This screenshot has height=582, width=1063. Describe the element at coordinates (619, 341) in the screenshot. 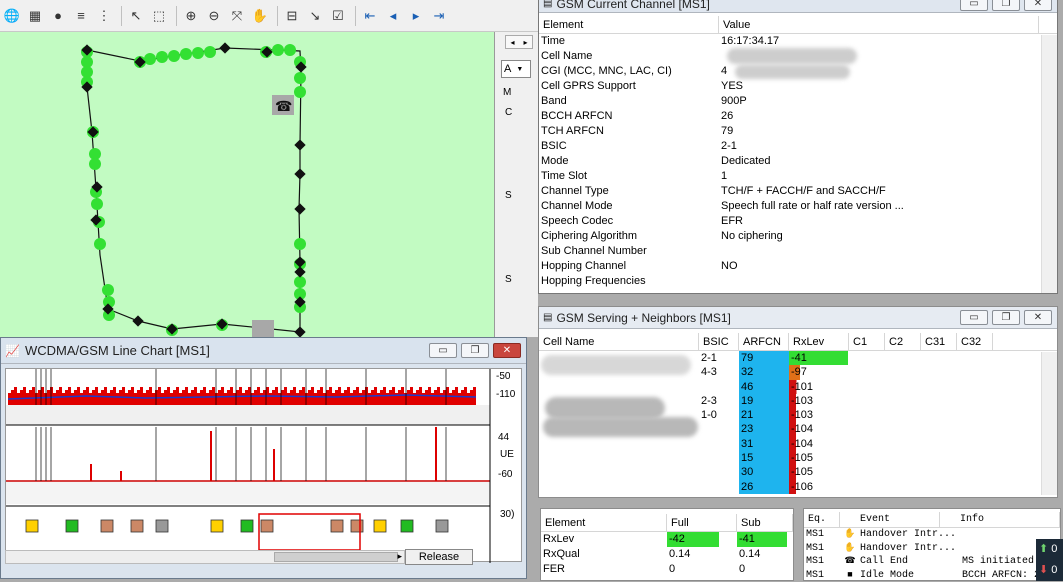

I see `column-header: Cell Name` at that location.